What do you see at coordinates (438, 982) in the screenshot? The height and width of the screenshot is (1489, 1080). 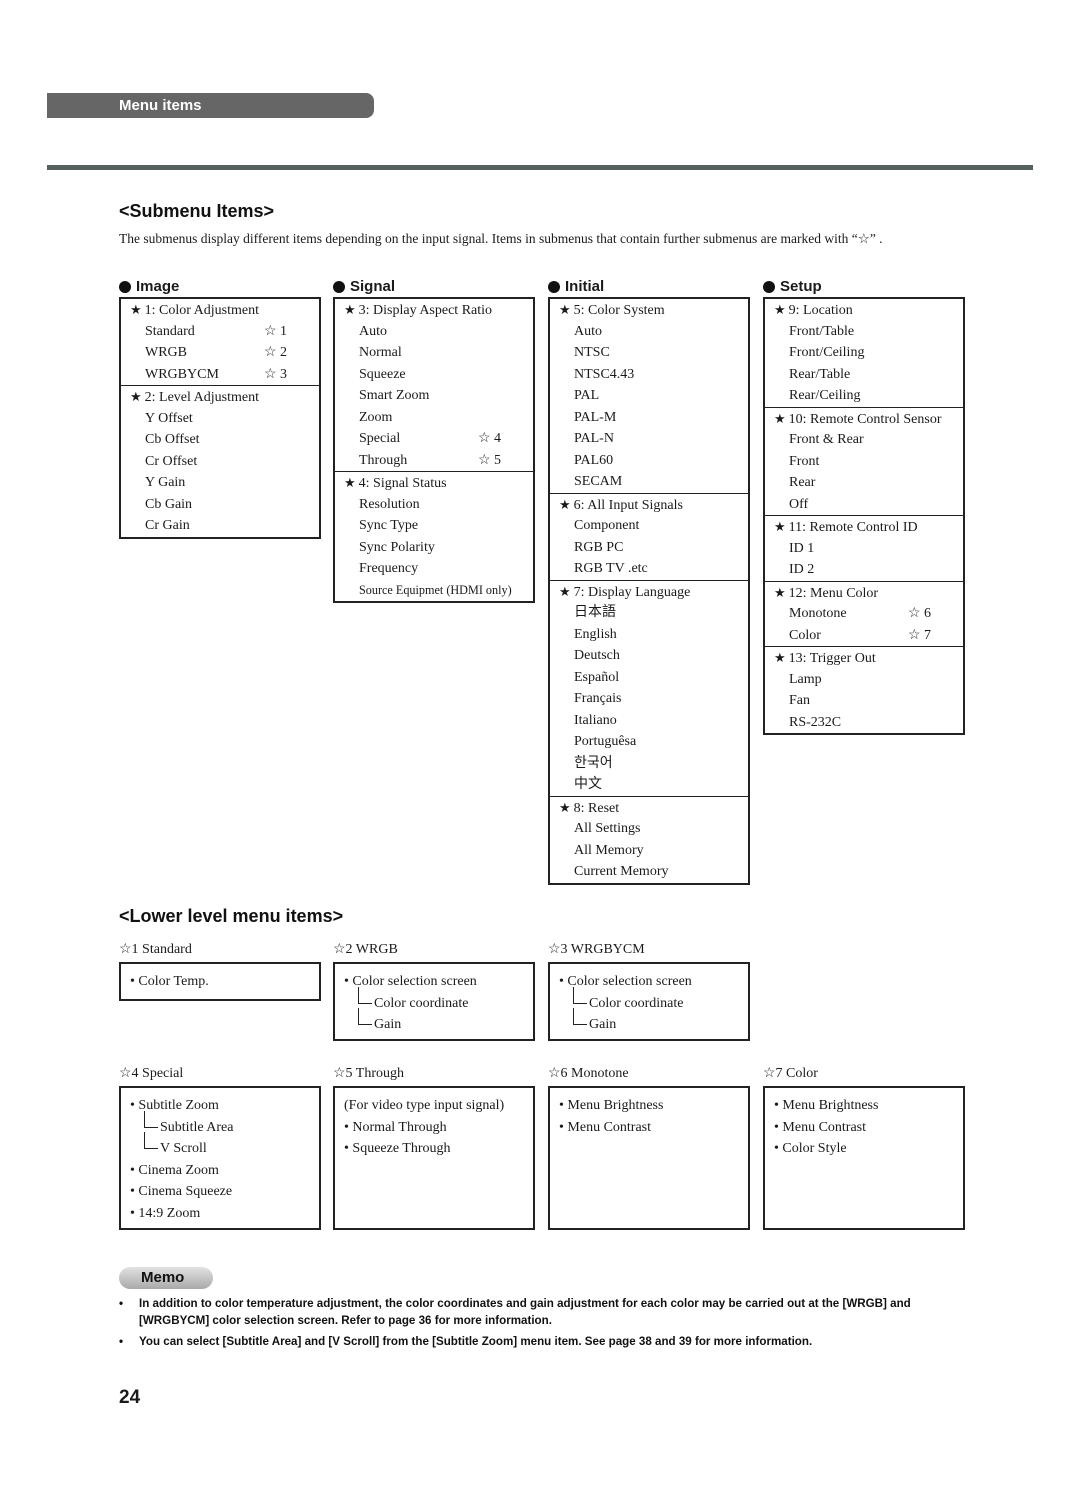 I see `lower-menu-line: • Color selection screen` at bounding box center [438, 982].